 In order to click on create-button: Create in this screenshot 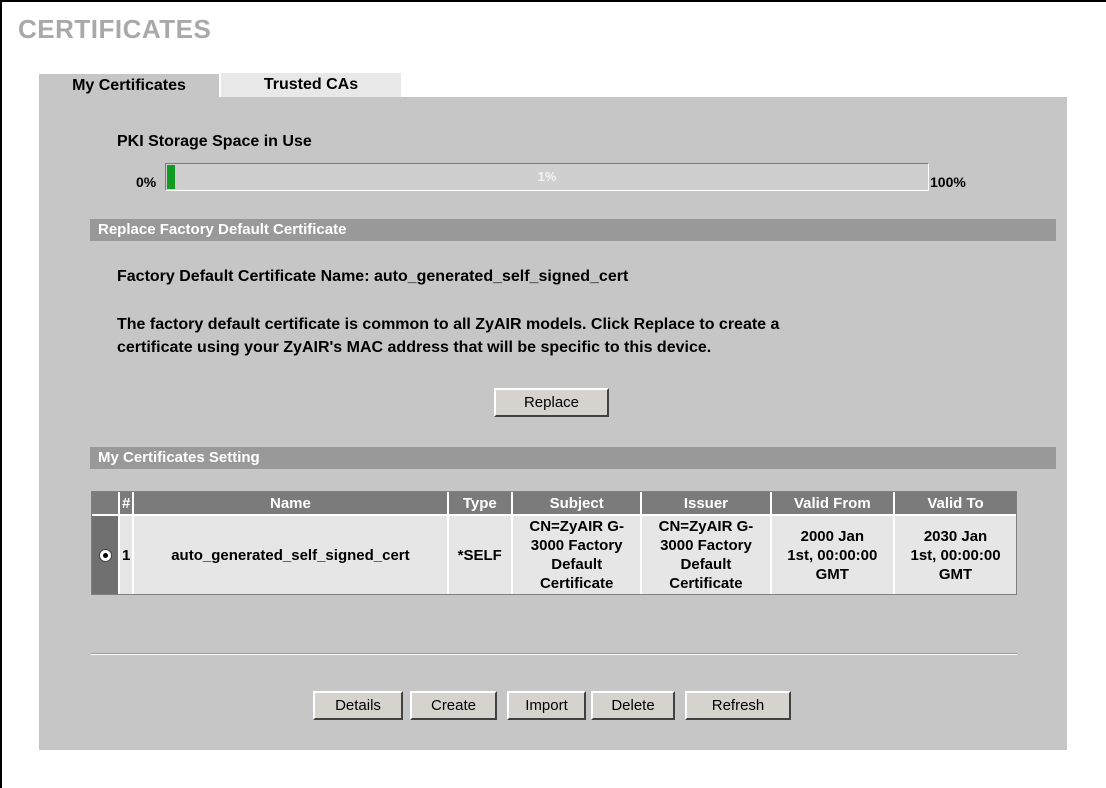, I will do `click(453, 705)`.